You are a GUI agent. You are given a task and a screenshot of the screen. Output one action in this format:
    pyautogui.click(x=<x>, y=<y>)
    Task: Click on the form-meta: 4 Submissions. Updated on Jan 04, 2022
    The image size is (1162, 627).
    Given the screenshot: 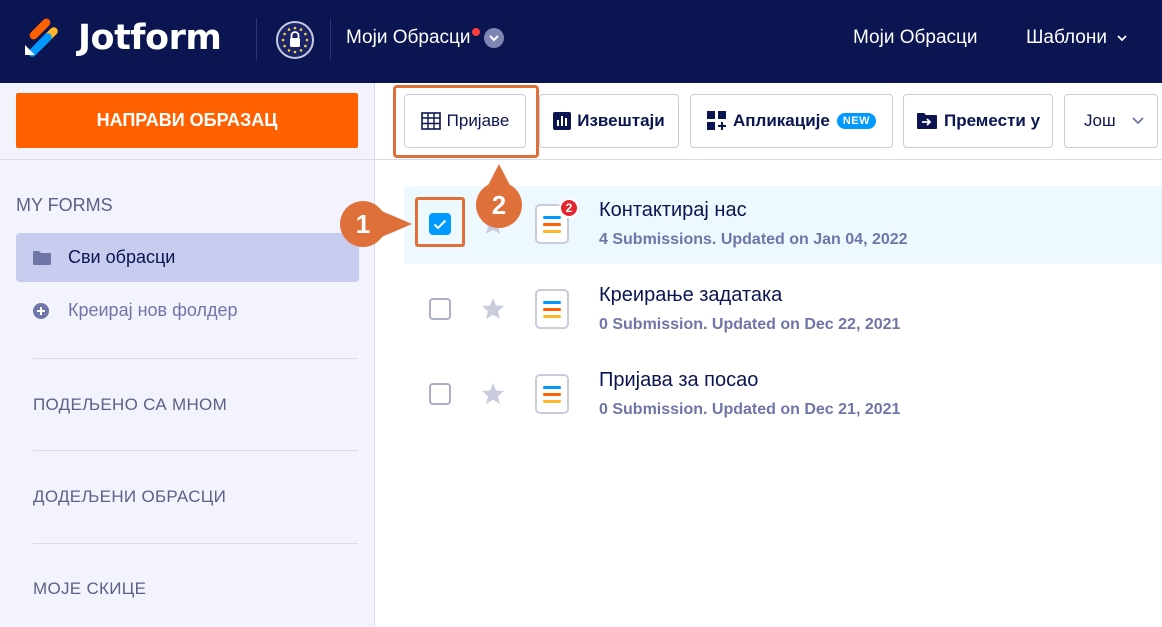 What is the action you would take?
    pyautogui.click(x=753, y=239)
    